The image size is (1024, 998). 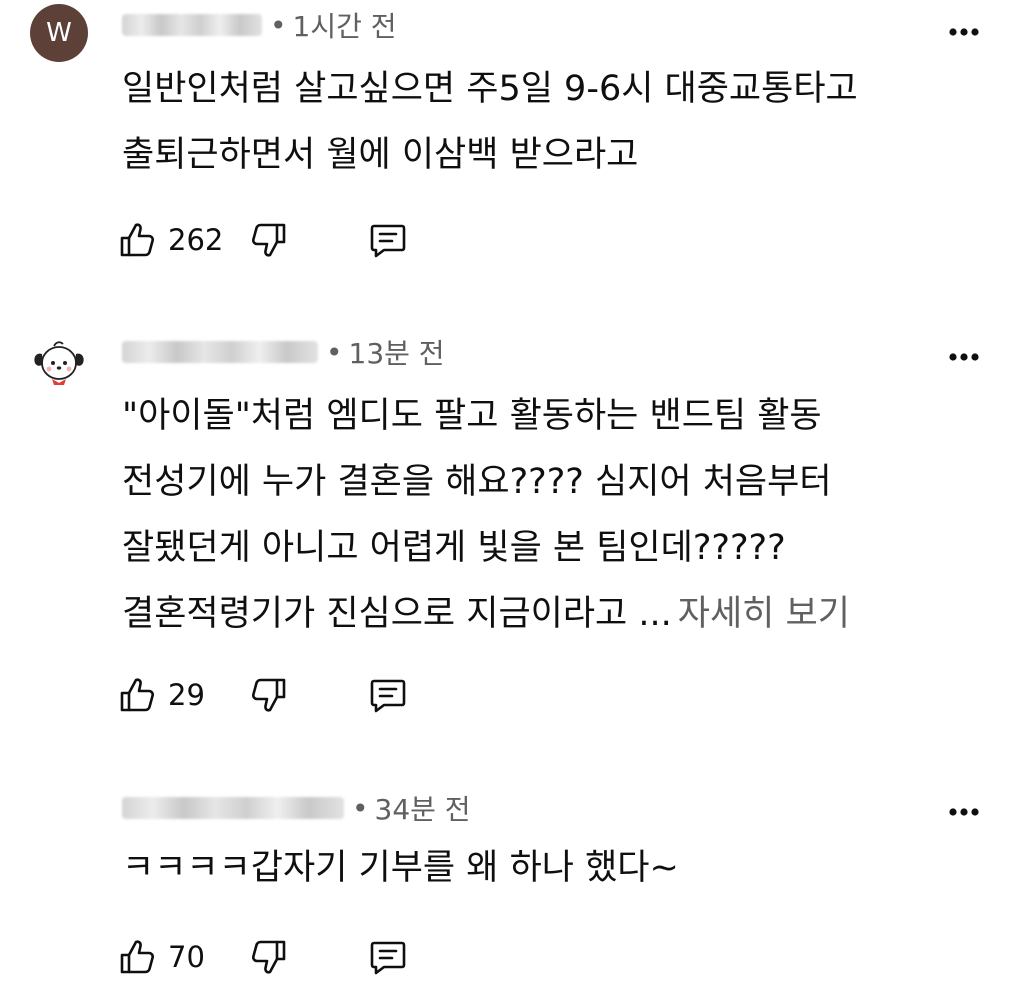 I want to click on avatar: W, so click(x=59, y=33).